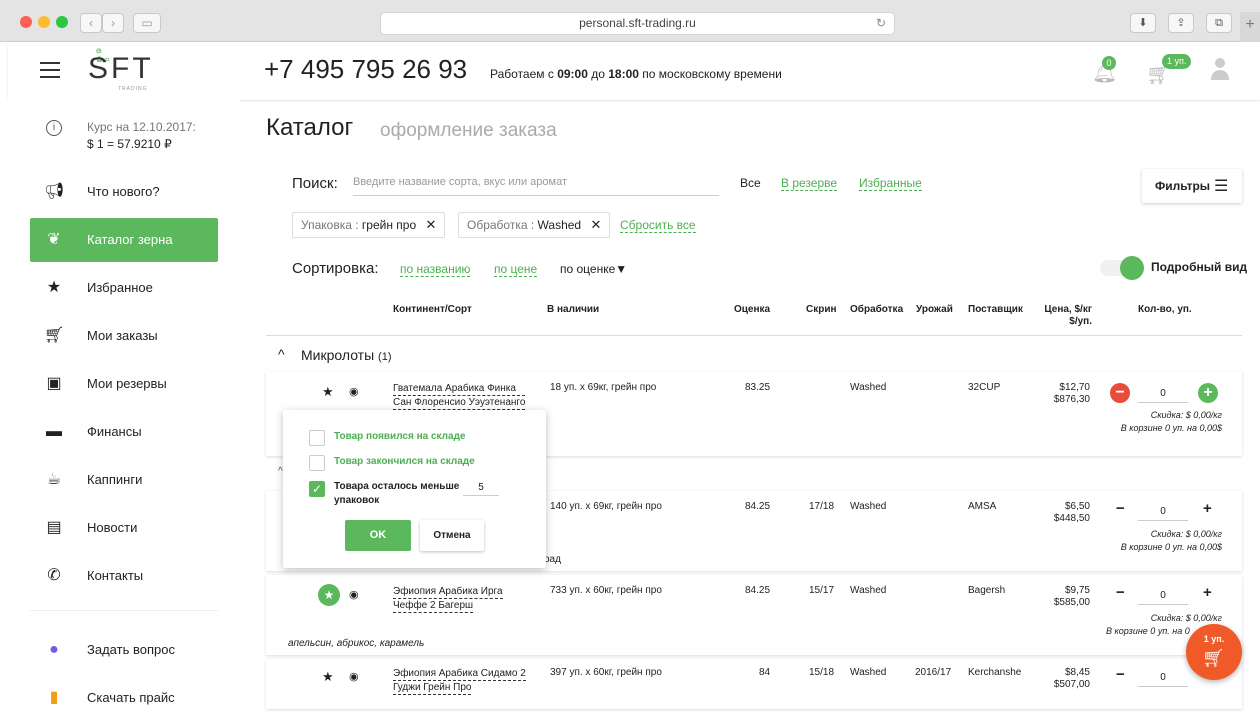  I want to click on flavor-notes: рад, so click(552, 559).